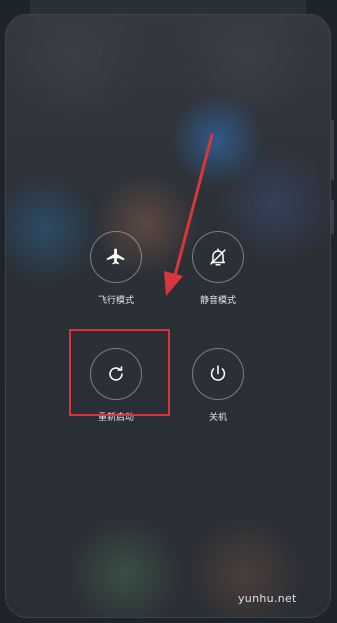 This screenshot has width=337, height=623. Describe the element at coordinates (189, 214) in the screenshot. I see `annotation-arrow` at that location.